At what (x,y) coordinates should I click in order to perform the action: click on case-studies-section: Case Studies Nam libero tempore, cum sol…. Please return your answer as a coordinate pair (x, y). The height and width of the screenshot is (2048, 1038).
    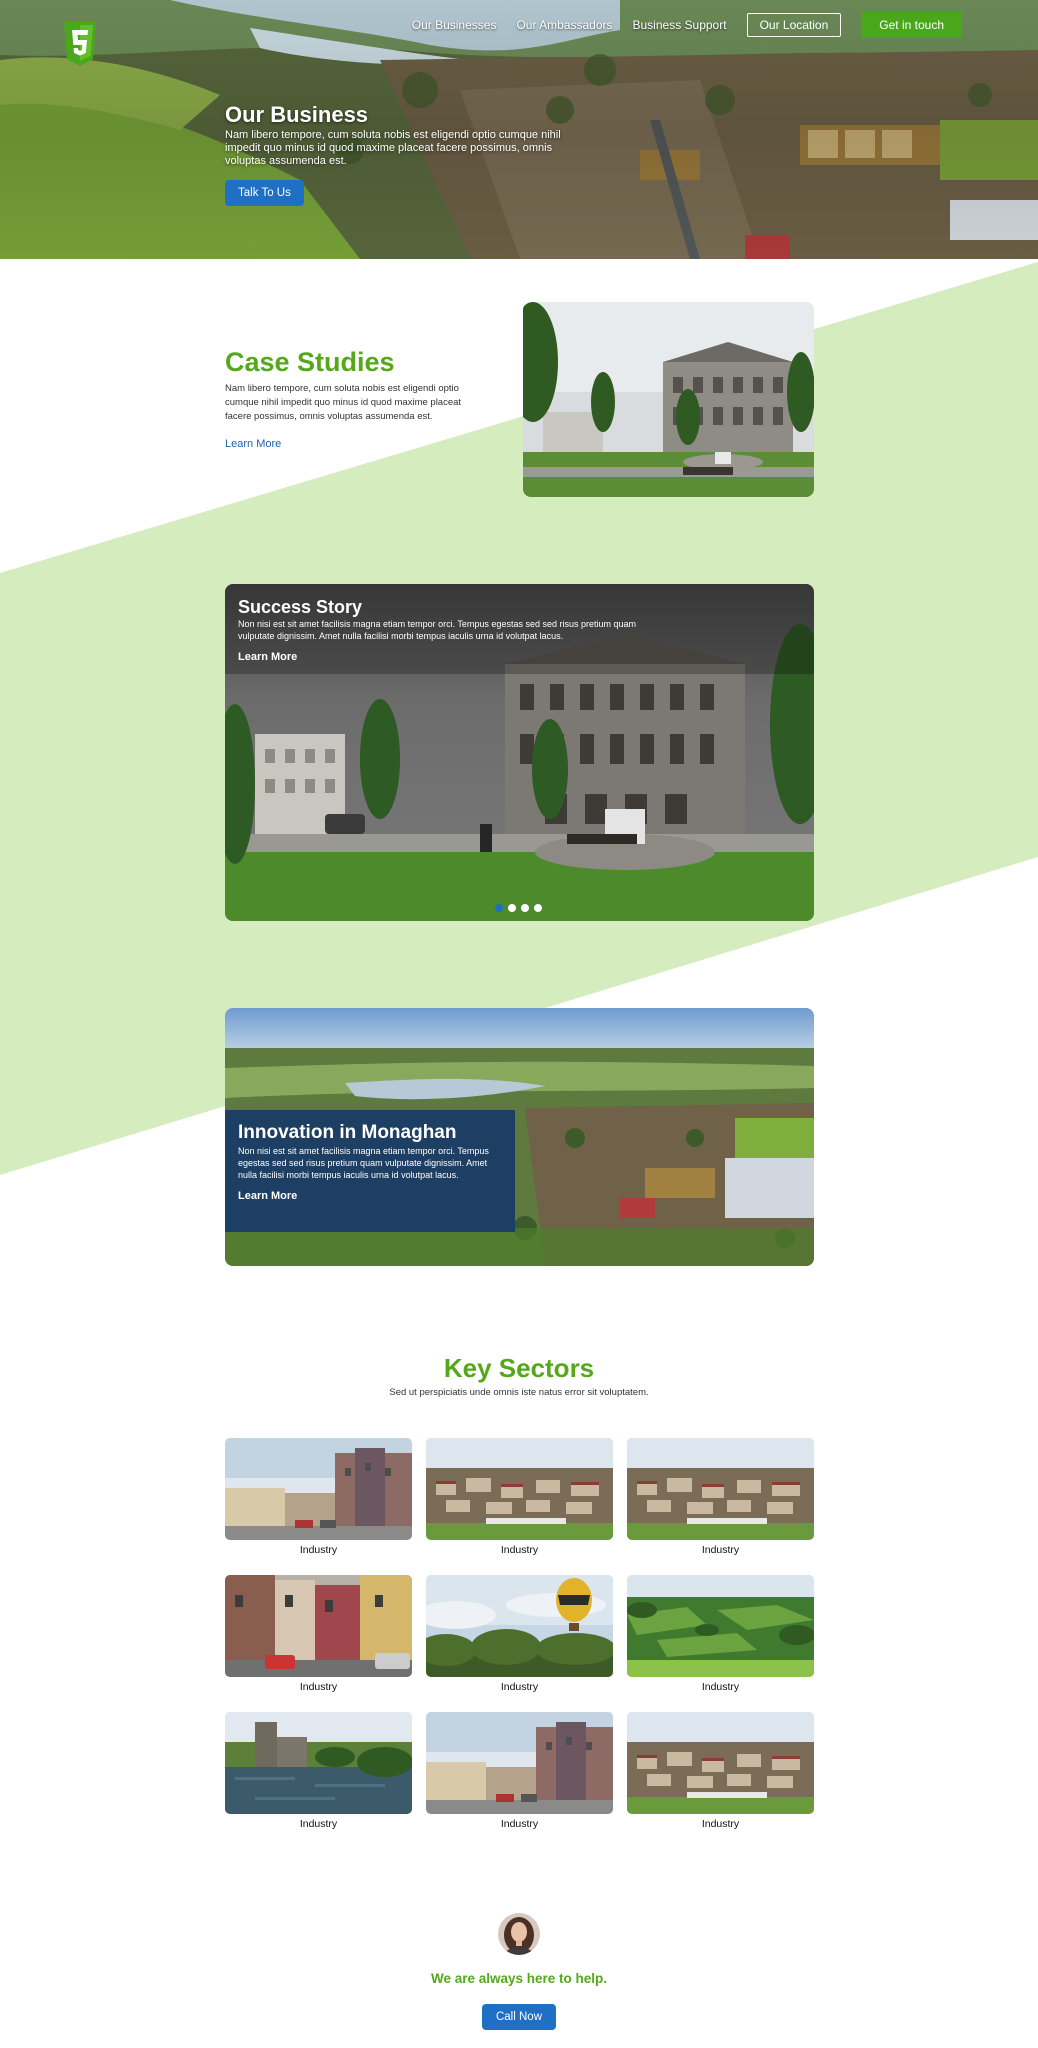
    Looking at the image, I should click on (355, 399).